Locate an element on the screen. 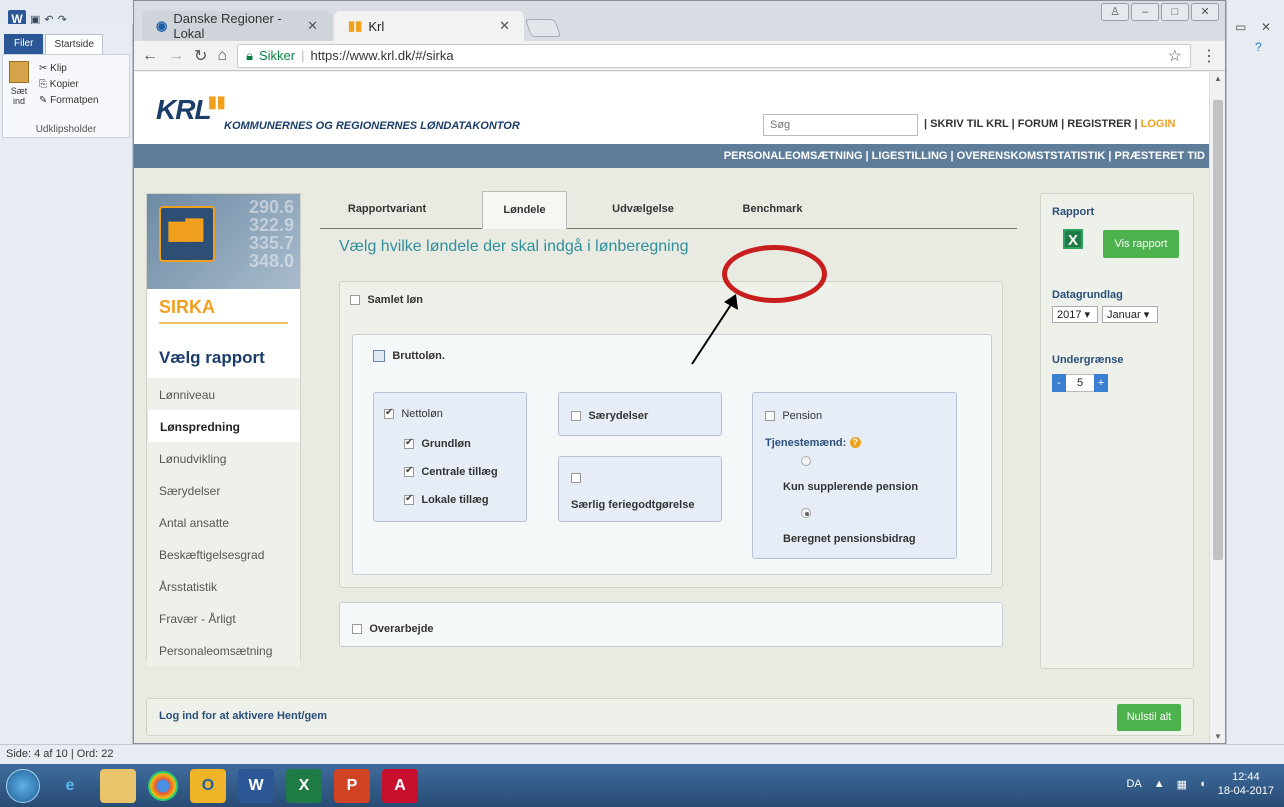  banner-number: 290.6 is located at coordinates (271, 207).